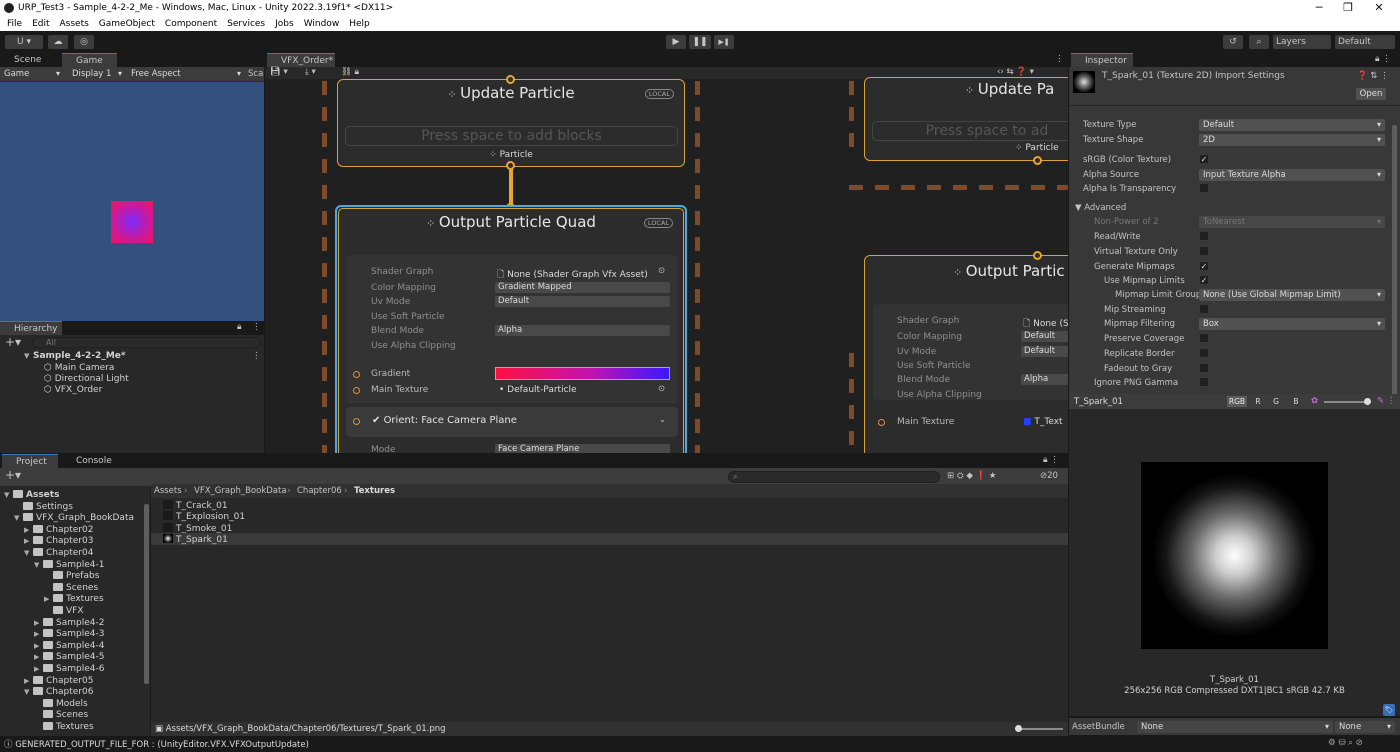  I want to click on hidden-count: ⊘20, so click(1049, 476).